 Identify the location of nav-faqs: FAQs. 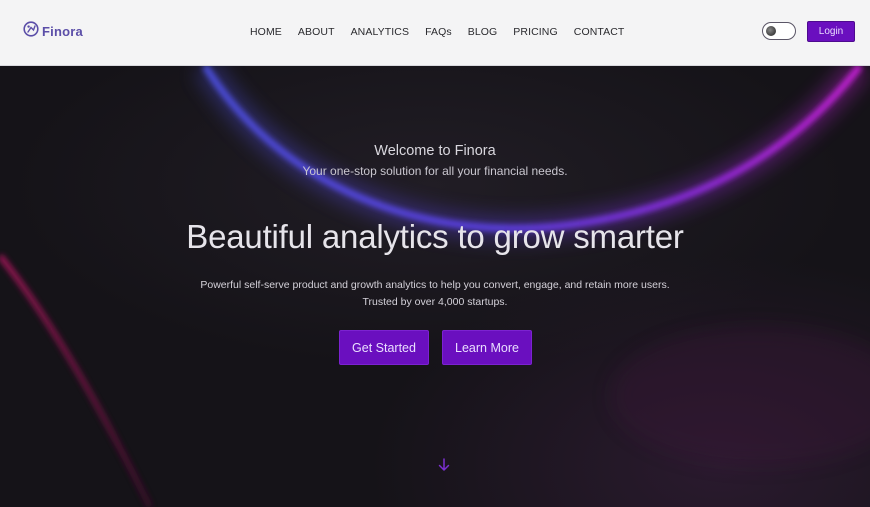
(438, 32).